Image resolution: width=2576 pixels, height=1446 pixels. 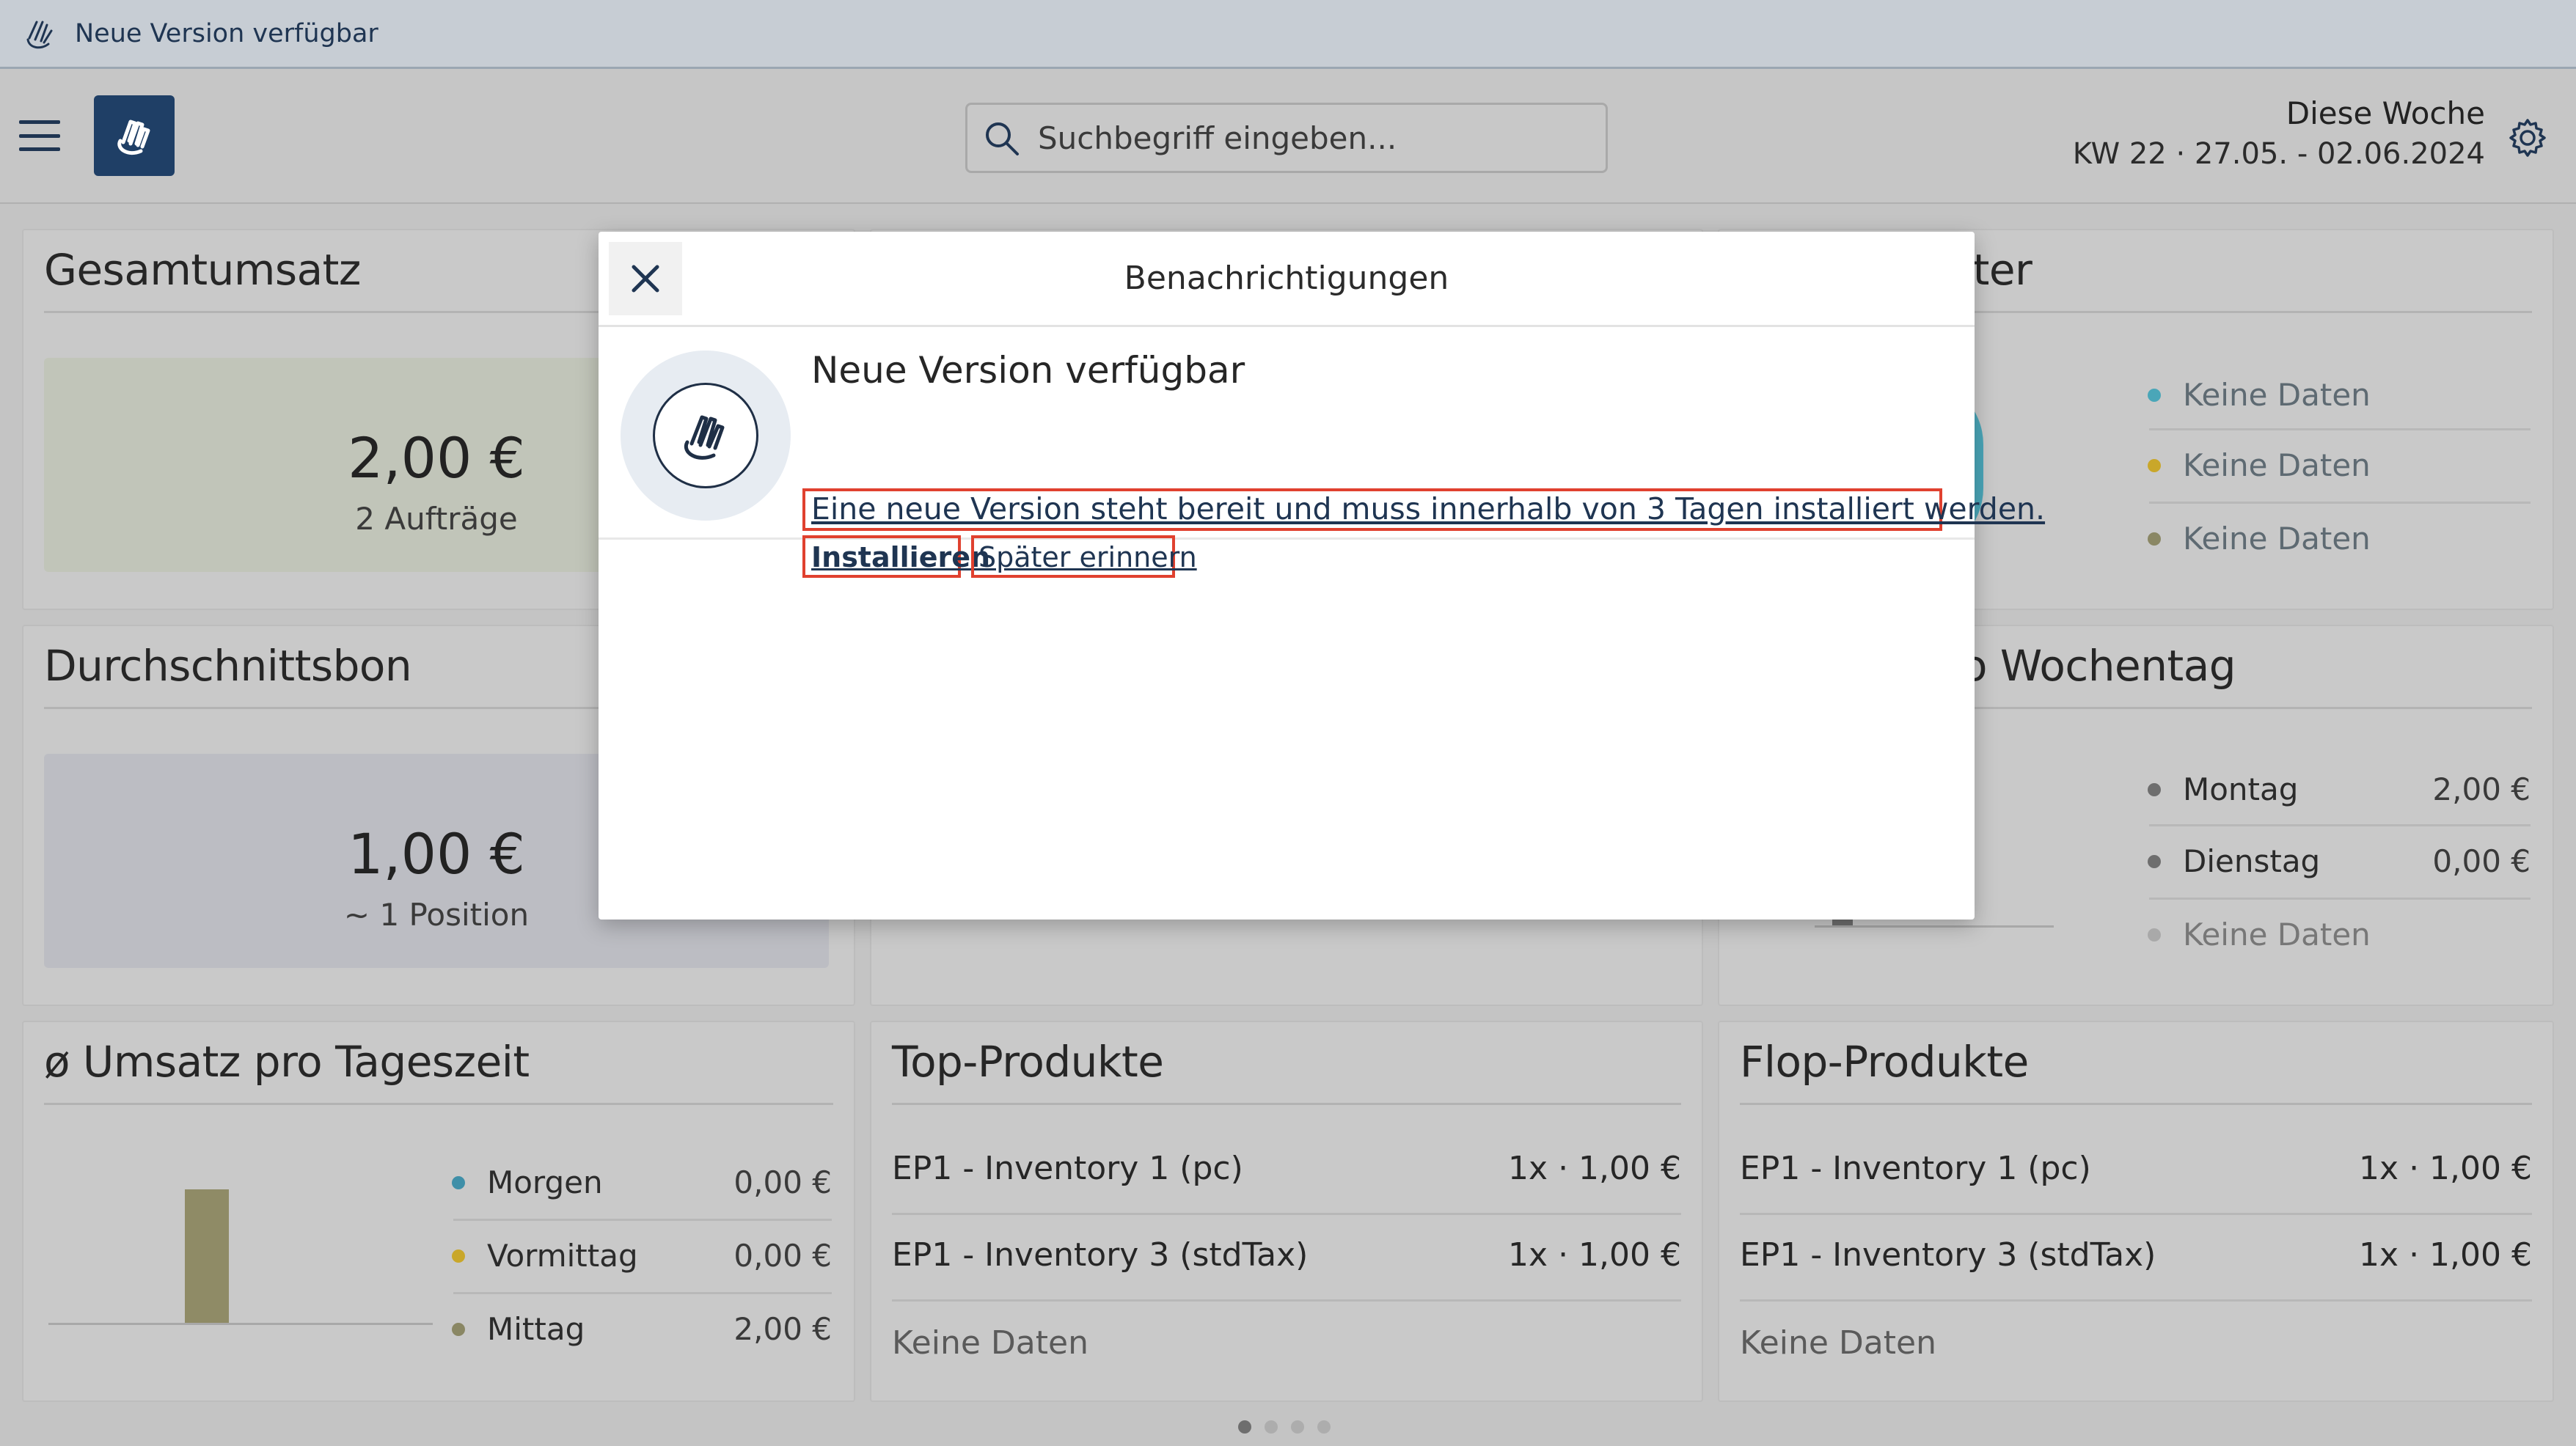 What do you see at coordinates (1028, 370) in the screenshot?
I see `notification-title: Neue Version verfügbar` at bounding box center [1028, 370].